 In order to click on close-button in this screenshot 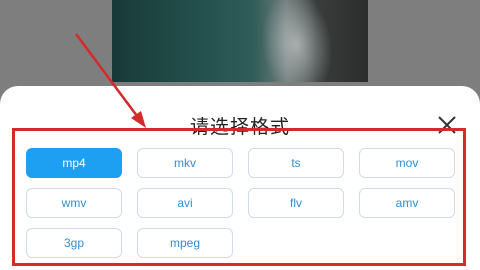, I will do `click(447, 125)`.